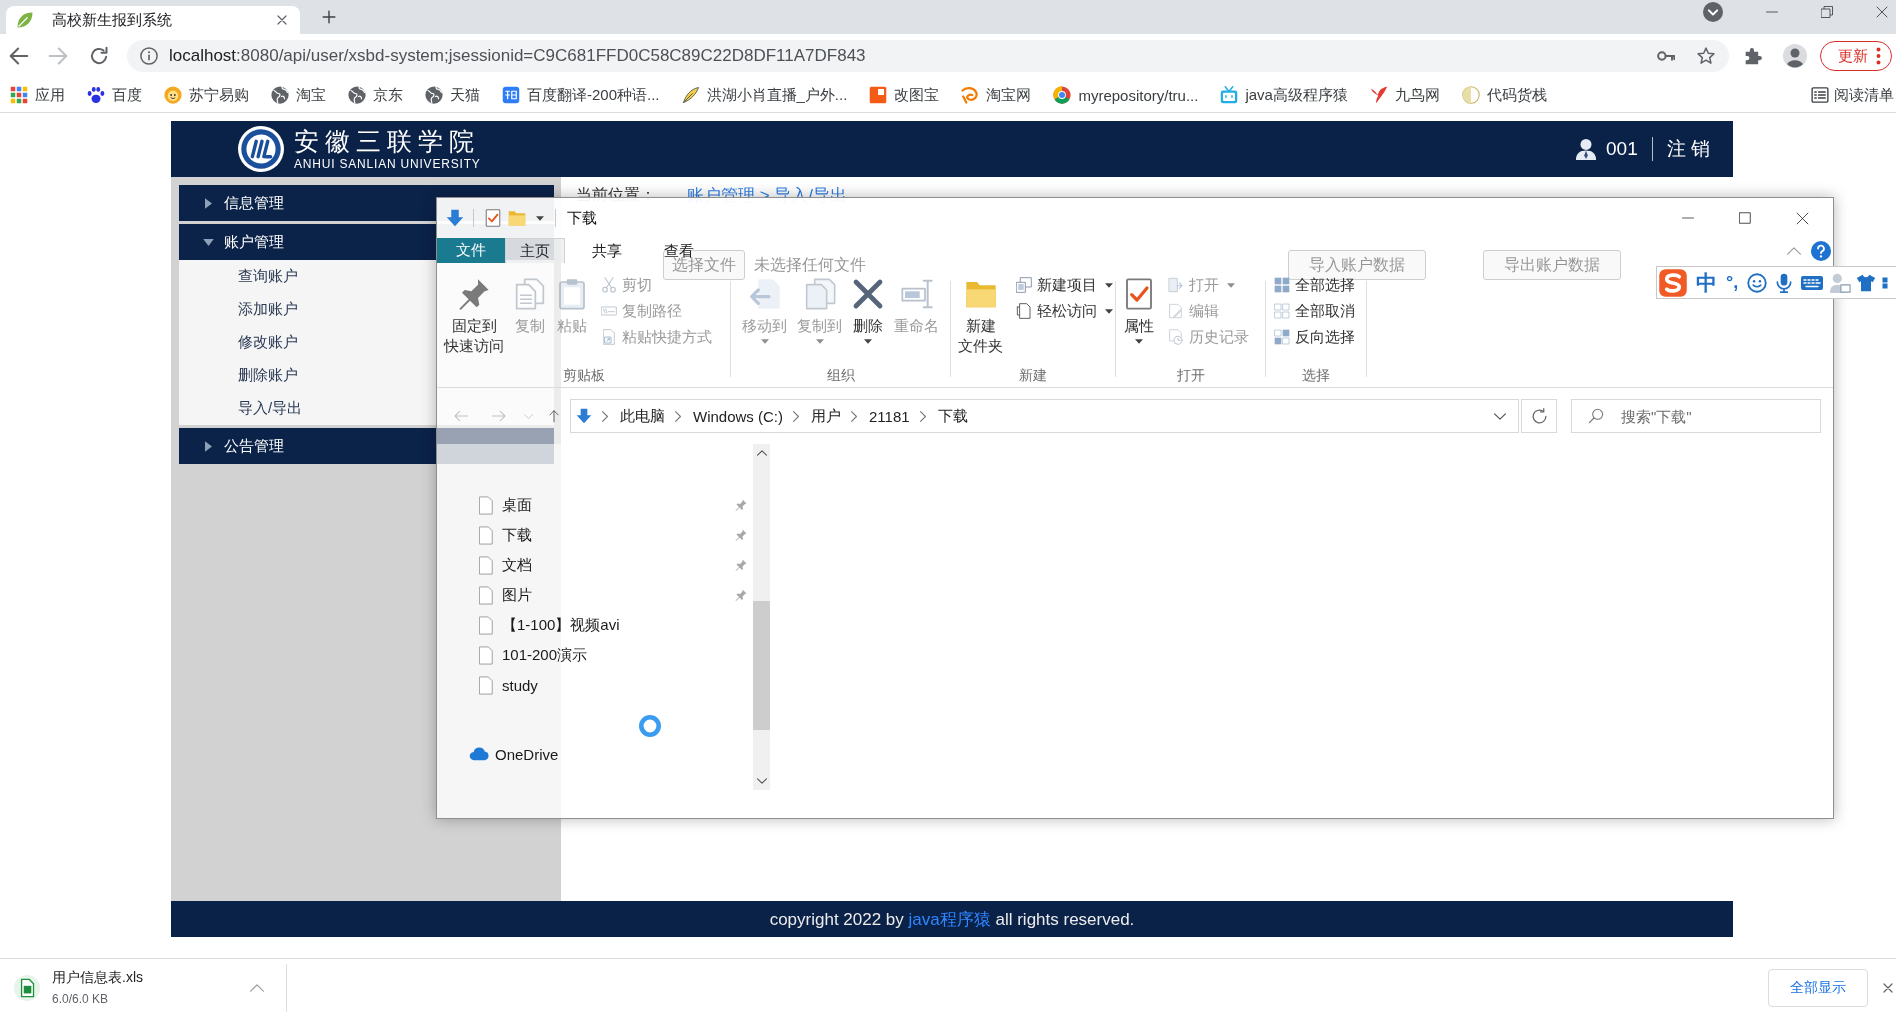 Image resolution: width=1896 pixels, height=1016 pixels. What do you see at coordinates (37, 95) in the screenshot?
I see `bookmark: 应用` at bounding box center [37, 95].